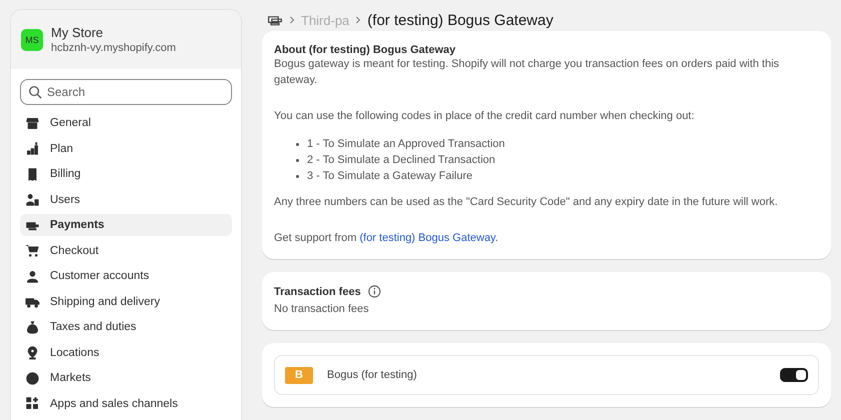 The width and height of the screenshot is (841, 420). Describe the element at coordinates (794, 375) in the screenshot. I see `toggle-switch` at that location.